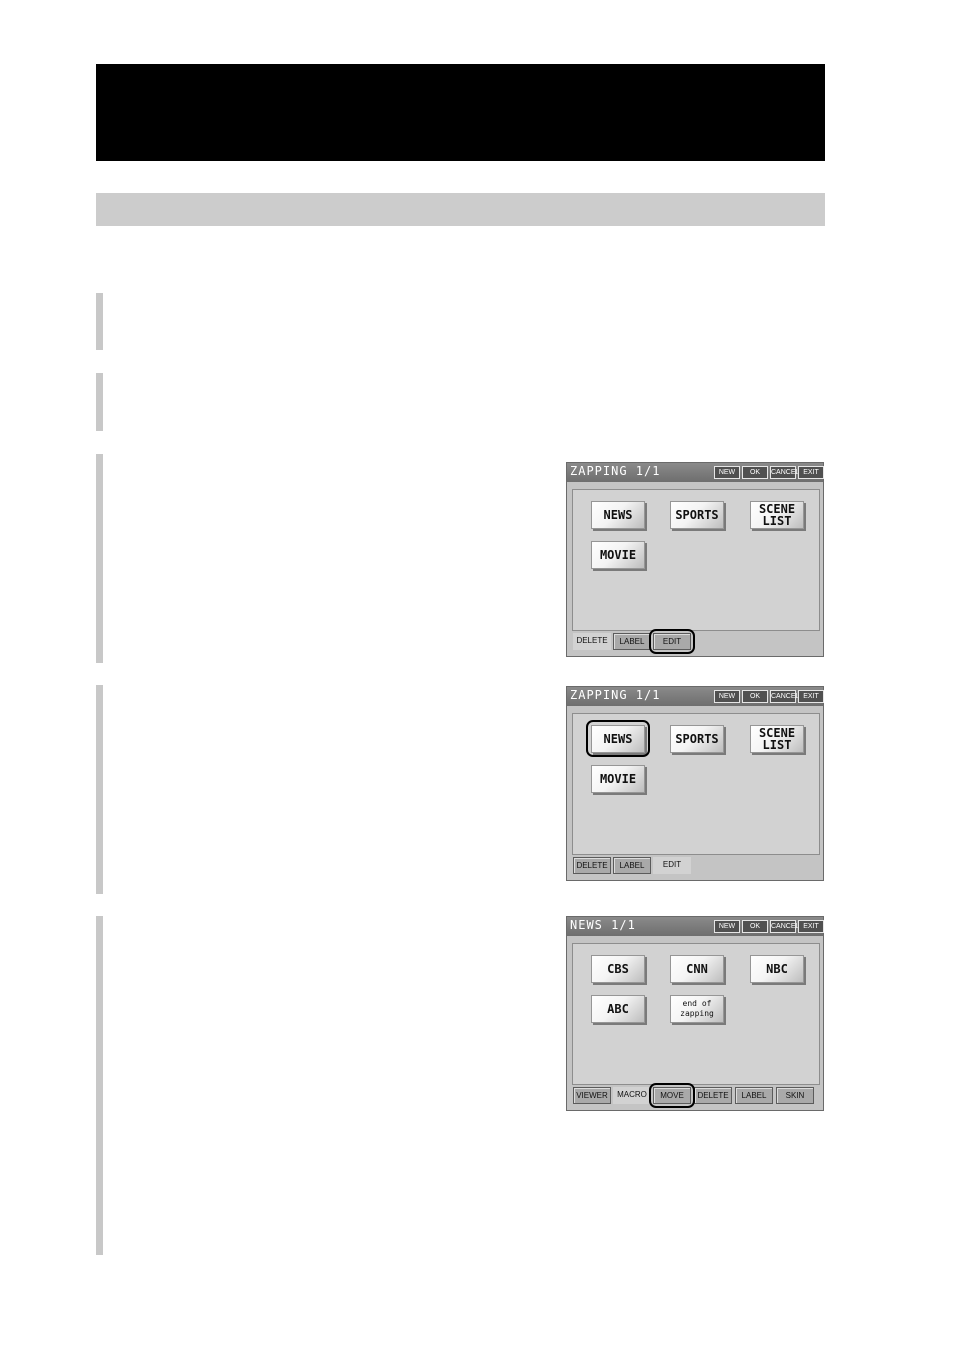 The height and width of the screenshot is (1352, 954). What do you see at coordinates (460, 209) in the screenshot?
I see `section-heading-bar` at bounding box center [460, 209].